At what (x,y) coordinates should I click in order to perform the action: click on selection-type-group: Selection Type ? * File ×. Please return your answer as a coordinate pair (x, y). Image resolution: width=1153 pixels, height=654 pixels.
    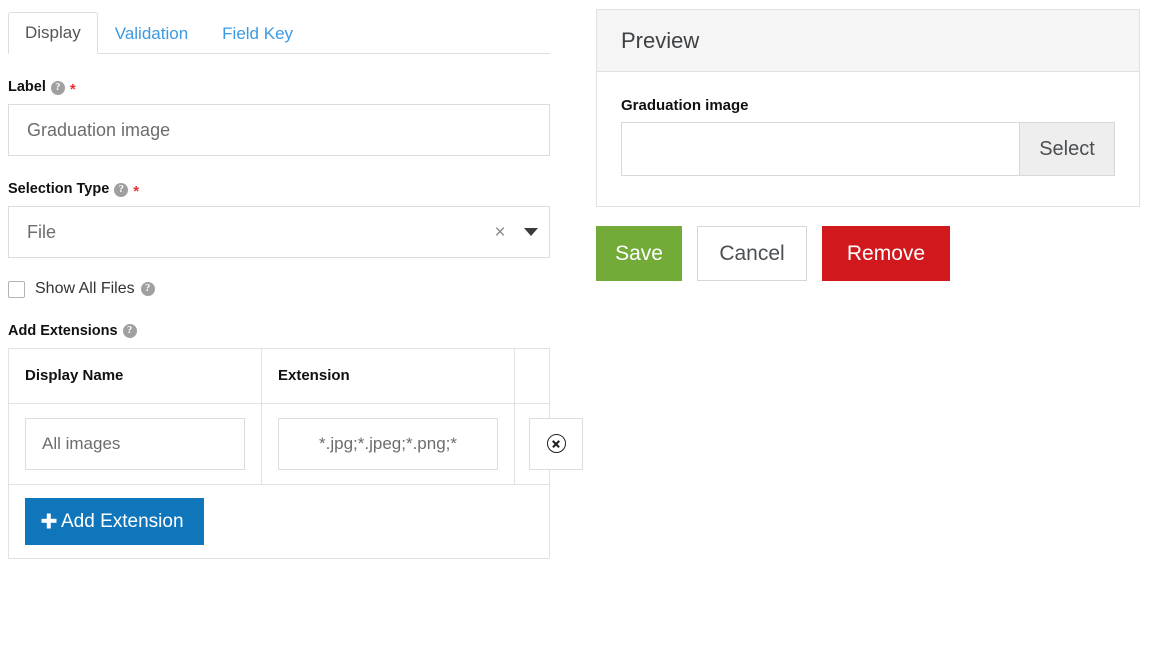
    Looking at the image, I should click on (279, 220).